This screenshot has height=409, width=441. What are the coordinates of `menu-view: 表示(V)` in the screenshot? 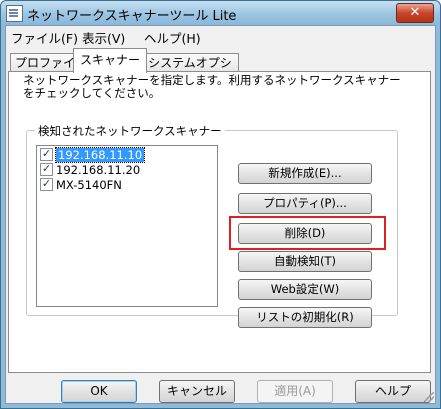 It's located at (103, 37).